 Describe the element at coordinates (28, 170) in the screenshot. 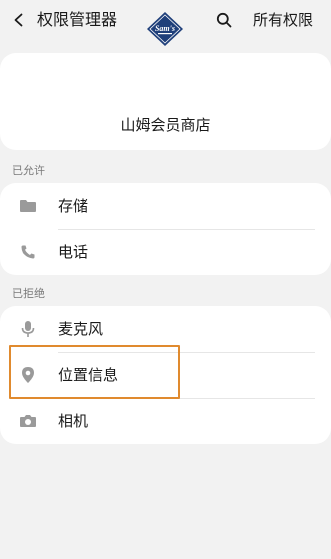

I see `allowed-section-label: 已允许` at that location.